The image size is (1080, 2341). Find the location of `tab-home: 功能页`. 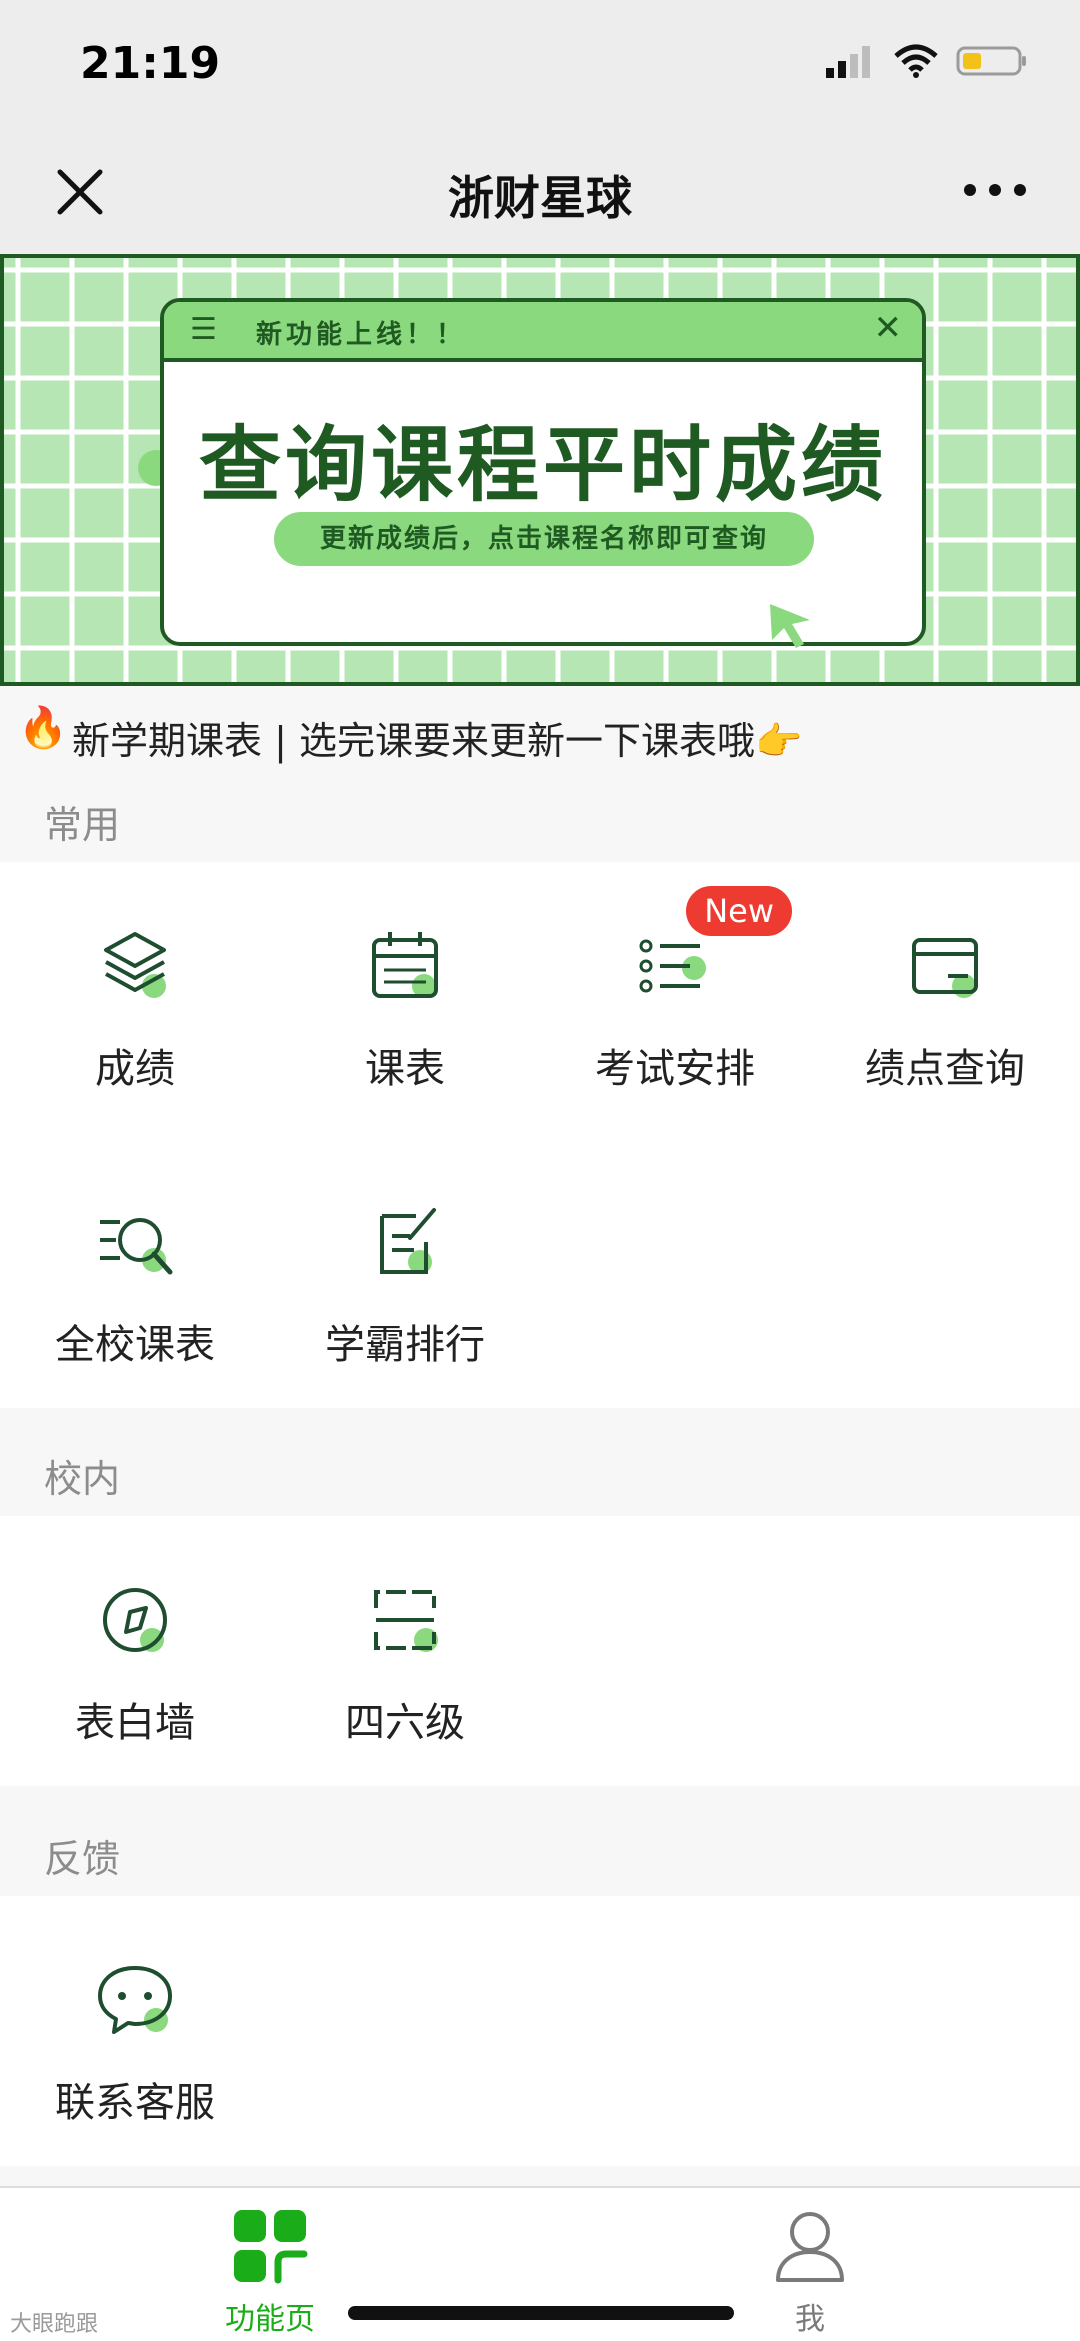

tab-home: 功能页 is located at coordinates (270, 2272).